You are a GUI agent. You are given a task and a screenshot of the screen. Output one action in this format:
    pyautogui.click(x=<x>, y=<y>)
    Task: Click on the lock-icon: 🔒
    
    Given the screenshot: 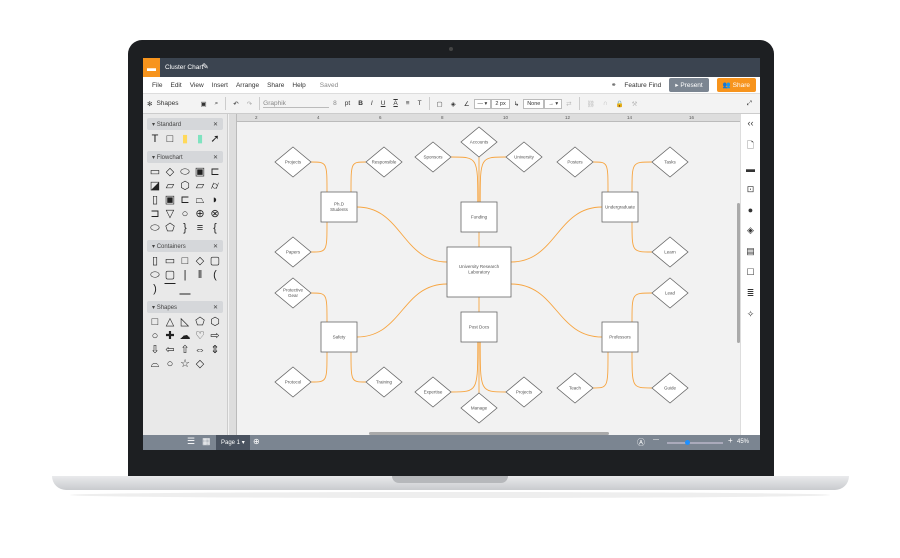 What is the action you would take?
    pyautogui.click(x=620, y=104)
    